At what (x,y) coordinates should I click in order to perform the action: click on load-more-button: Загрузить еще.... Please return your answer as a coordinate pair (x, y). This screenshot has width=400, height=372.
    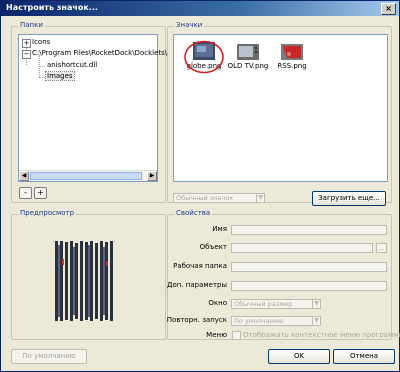
    Looking at the image, I should click on (349, 198).